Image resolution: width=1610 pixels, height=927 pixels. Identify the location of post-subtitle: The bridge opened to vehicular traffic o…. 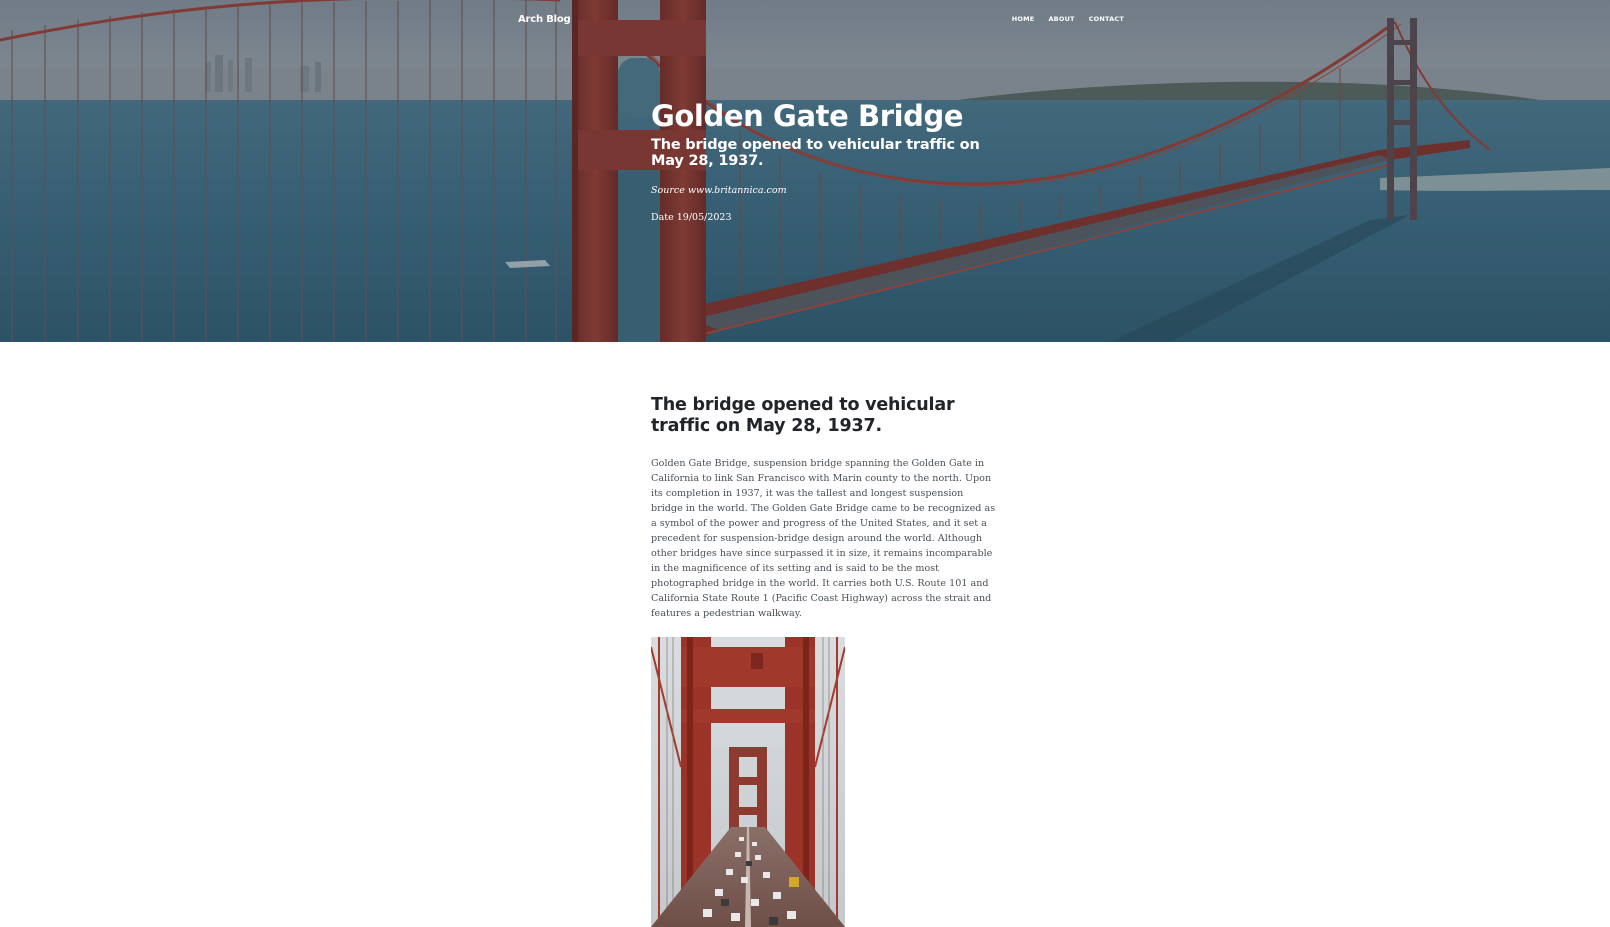
(815, 153).